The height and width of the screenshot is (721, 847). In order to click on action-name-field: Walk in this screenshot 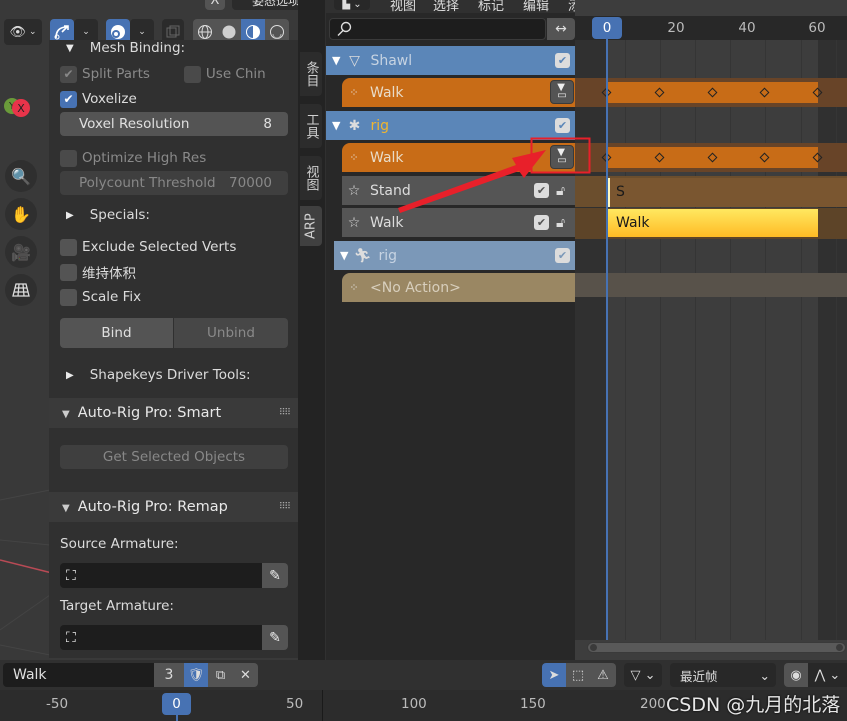, I will do `click(78, 675)`.